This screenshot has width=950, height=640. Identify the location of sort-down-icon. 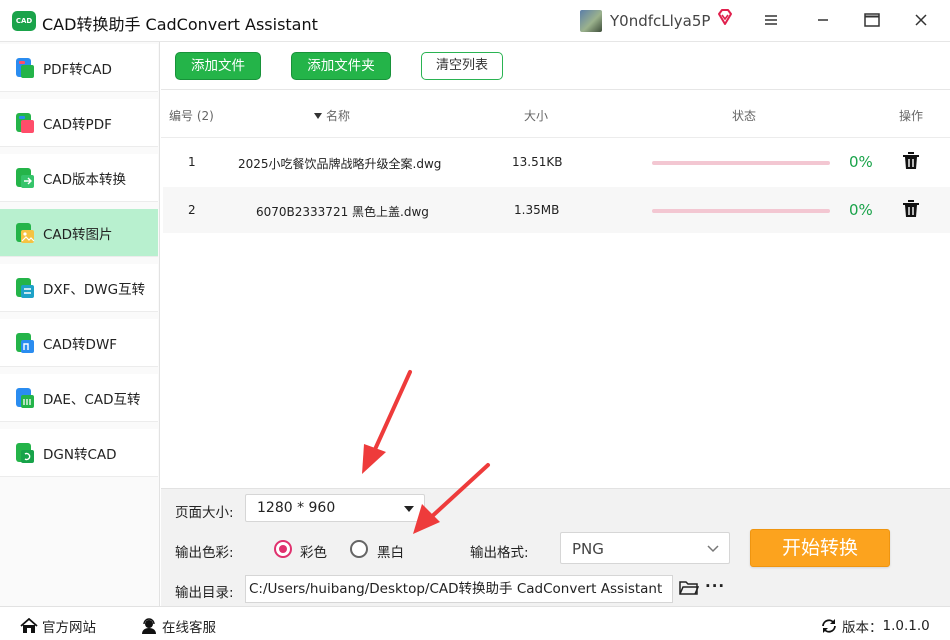
(318, 115).